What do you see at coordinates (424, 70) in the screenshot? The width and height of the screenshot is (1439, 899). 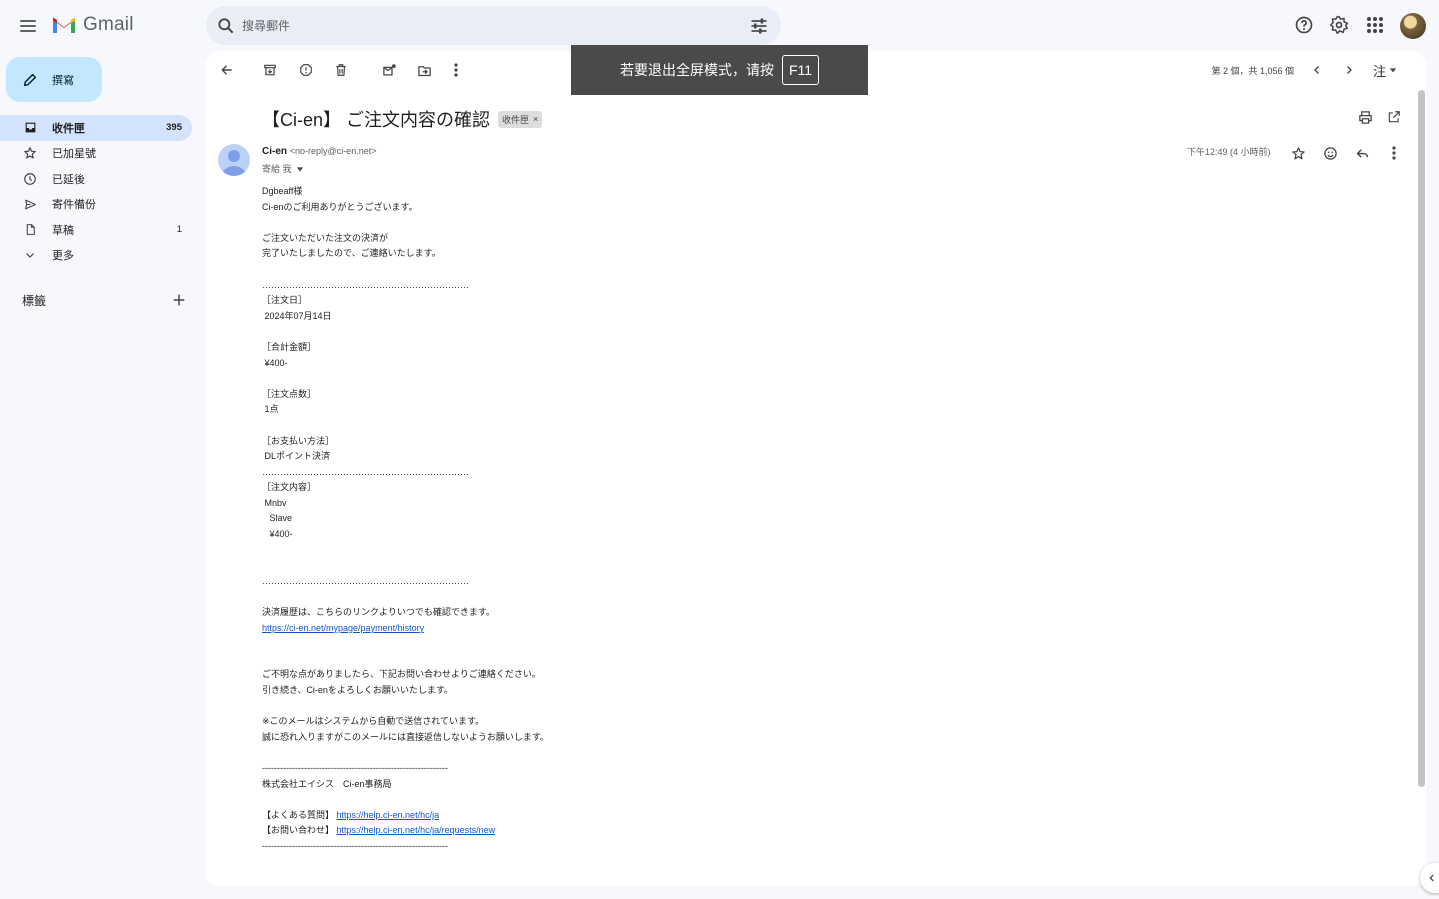 I see `move-to-icon` at bounding box center [424, 70].